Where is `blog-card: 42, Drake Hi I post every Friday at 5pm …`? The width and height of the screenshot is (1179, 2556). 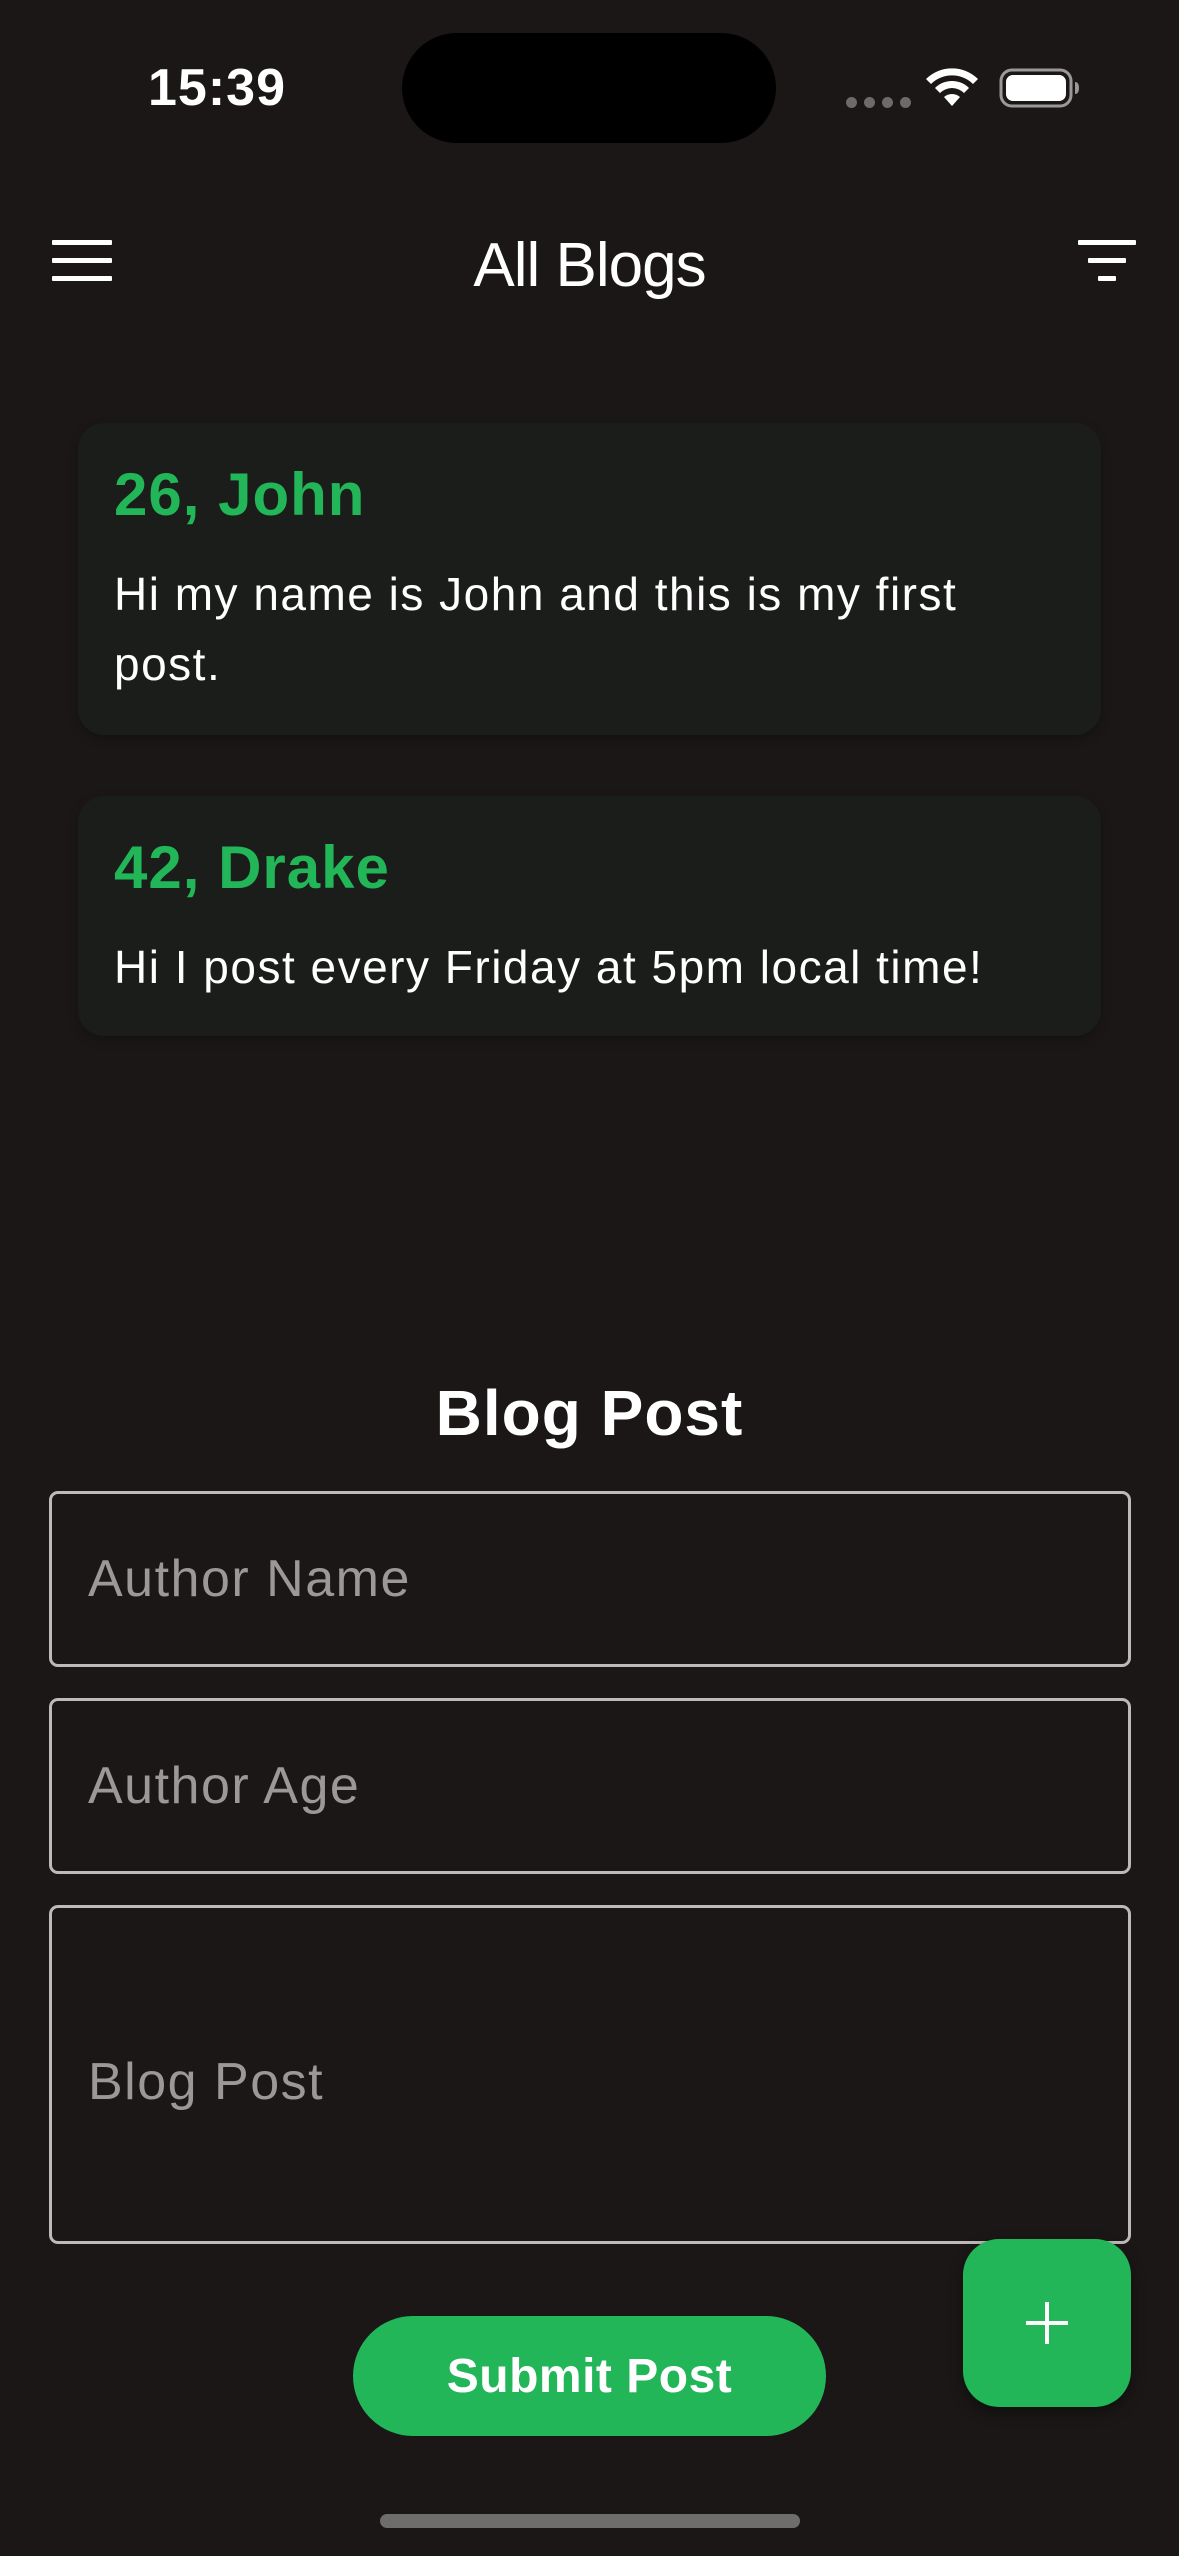
blog-card: 42, Drake Hi I post every Friday at 5pm … is located at coordinates (589, 916).